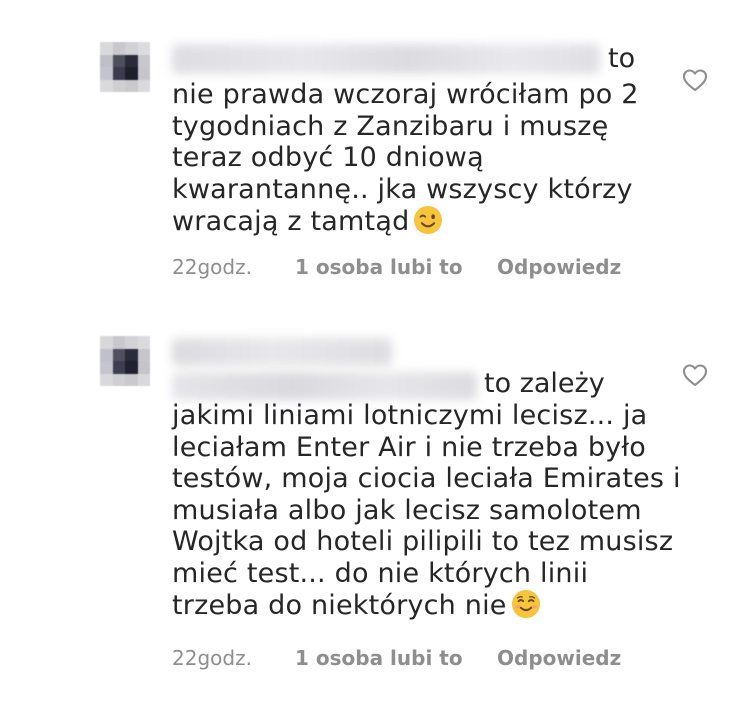 The height and width of the screenshot is (714, 750). What do you see at coordinates (380, 573) in the screenshot?
I see `comment-line: mieć test... do nie których linii` at bounding box center [380, 573].